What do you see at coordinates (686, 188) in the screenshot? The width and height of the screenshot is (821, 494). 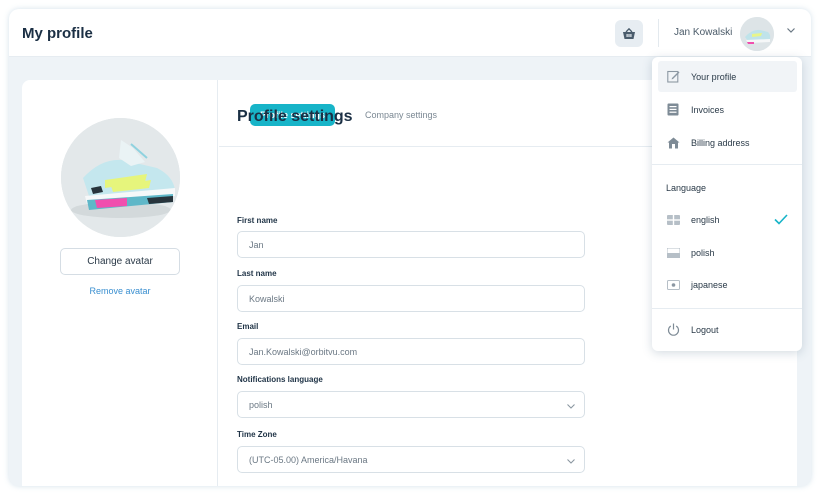 I see `language-heading: Language` at bounding box center [686, 188].